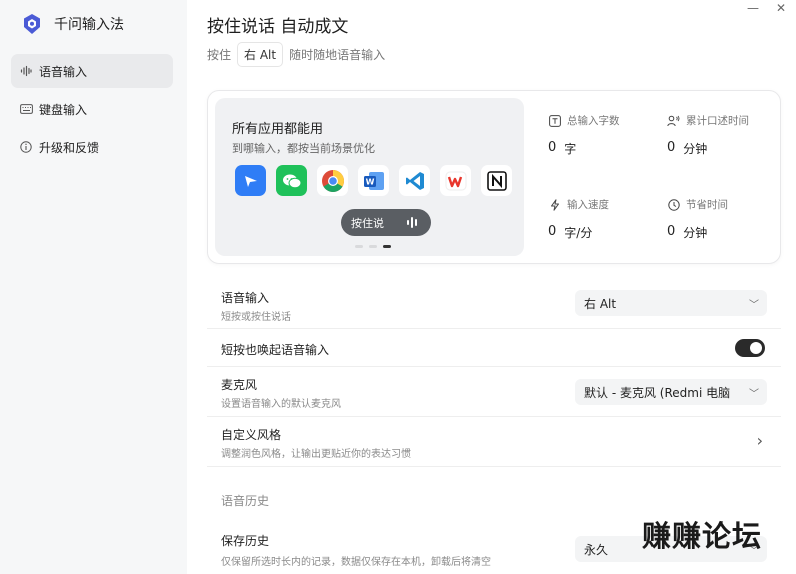  I want to click on close-button: ✕, so click(781, 8).